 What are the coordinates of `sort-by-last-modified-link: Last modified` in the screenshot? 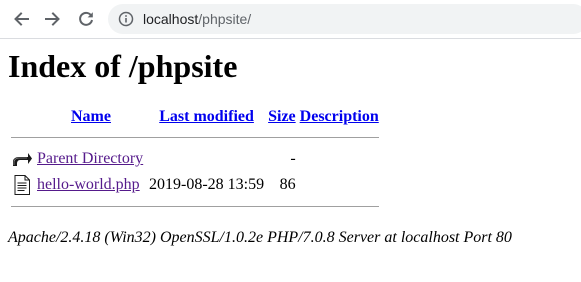 It's located at (206, 116).